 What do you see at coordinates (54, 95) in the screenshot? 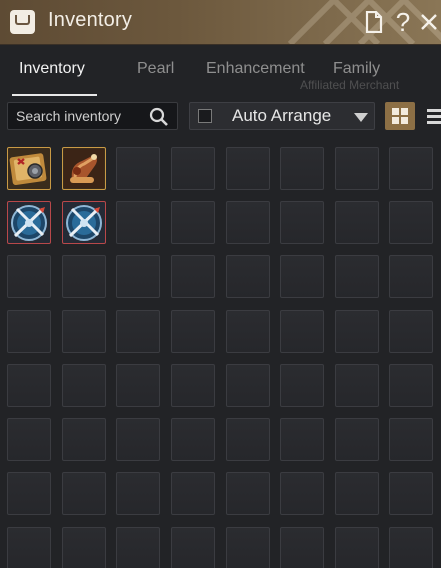
I see `active-tab-indicator` at bounding box center [54, 95].